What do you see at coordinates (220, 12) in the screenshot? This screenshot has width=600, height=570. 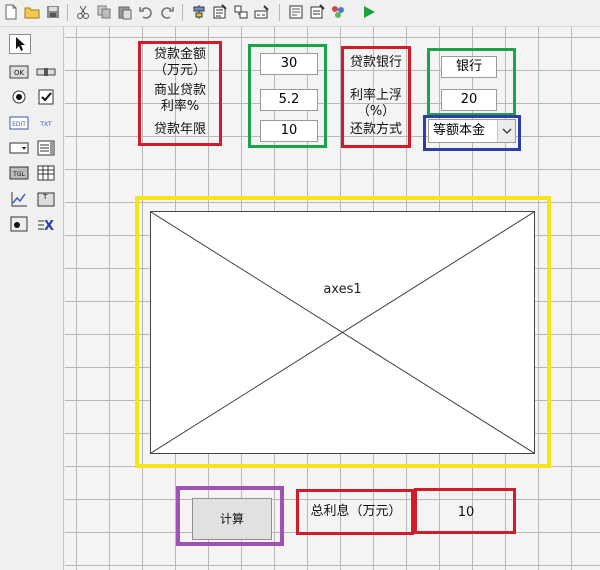 I see `menu-editor-icon` at bounding box center [220, 12].